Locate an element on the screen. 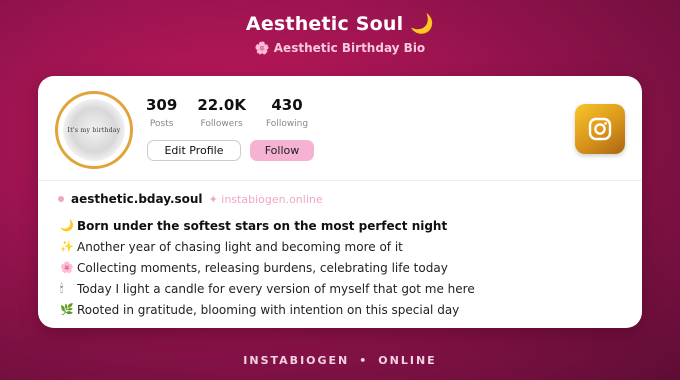  stat-following: 430 Following is located at coordinates (287, 112).